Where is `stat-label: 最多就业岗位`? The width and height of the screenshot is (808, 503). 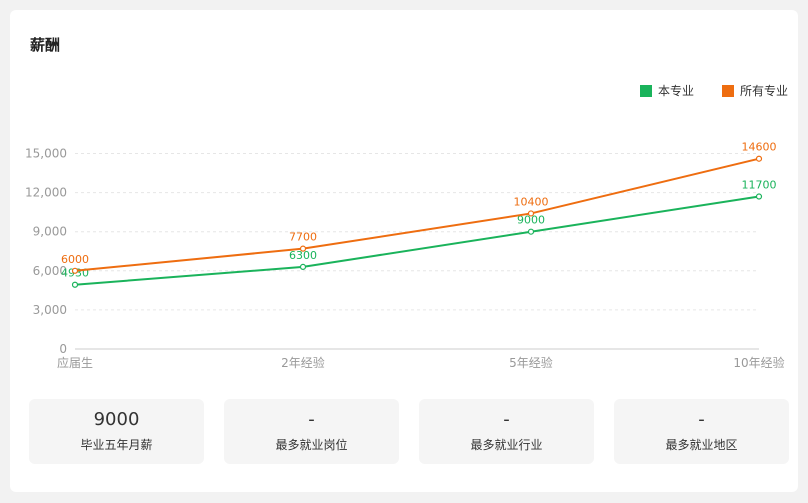
stat-label: 最多就业岗位 is located at coordinates (311, 445).